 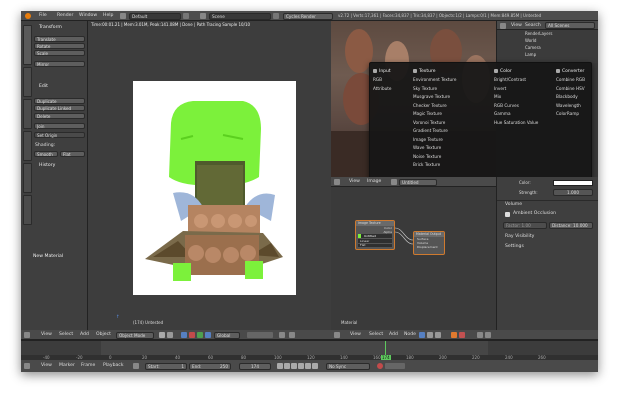 What do you see at coordinates (66, 335) in the screenshot?
I see `viewport-menu-select: Select` at bounding box center [66, 335].